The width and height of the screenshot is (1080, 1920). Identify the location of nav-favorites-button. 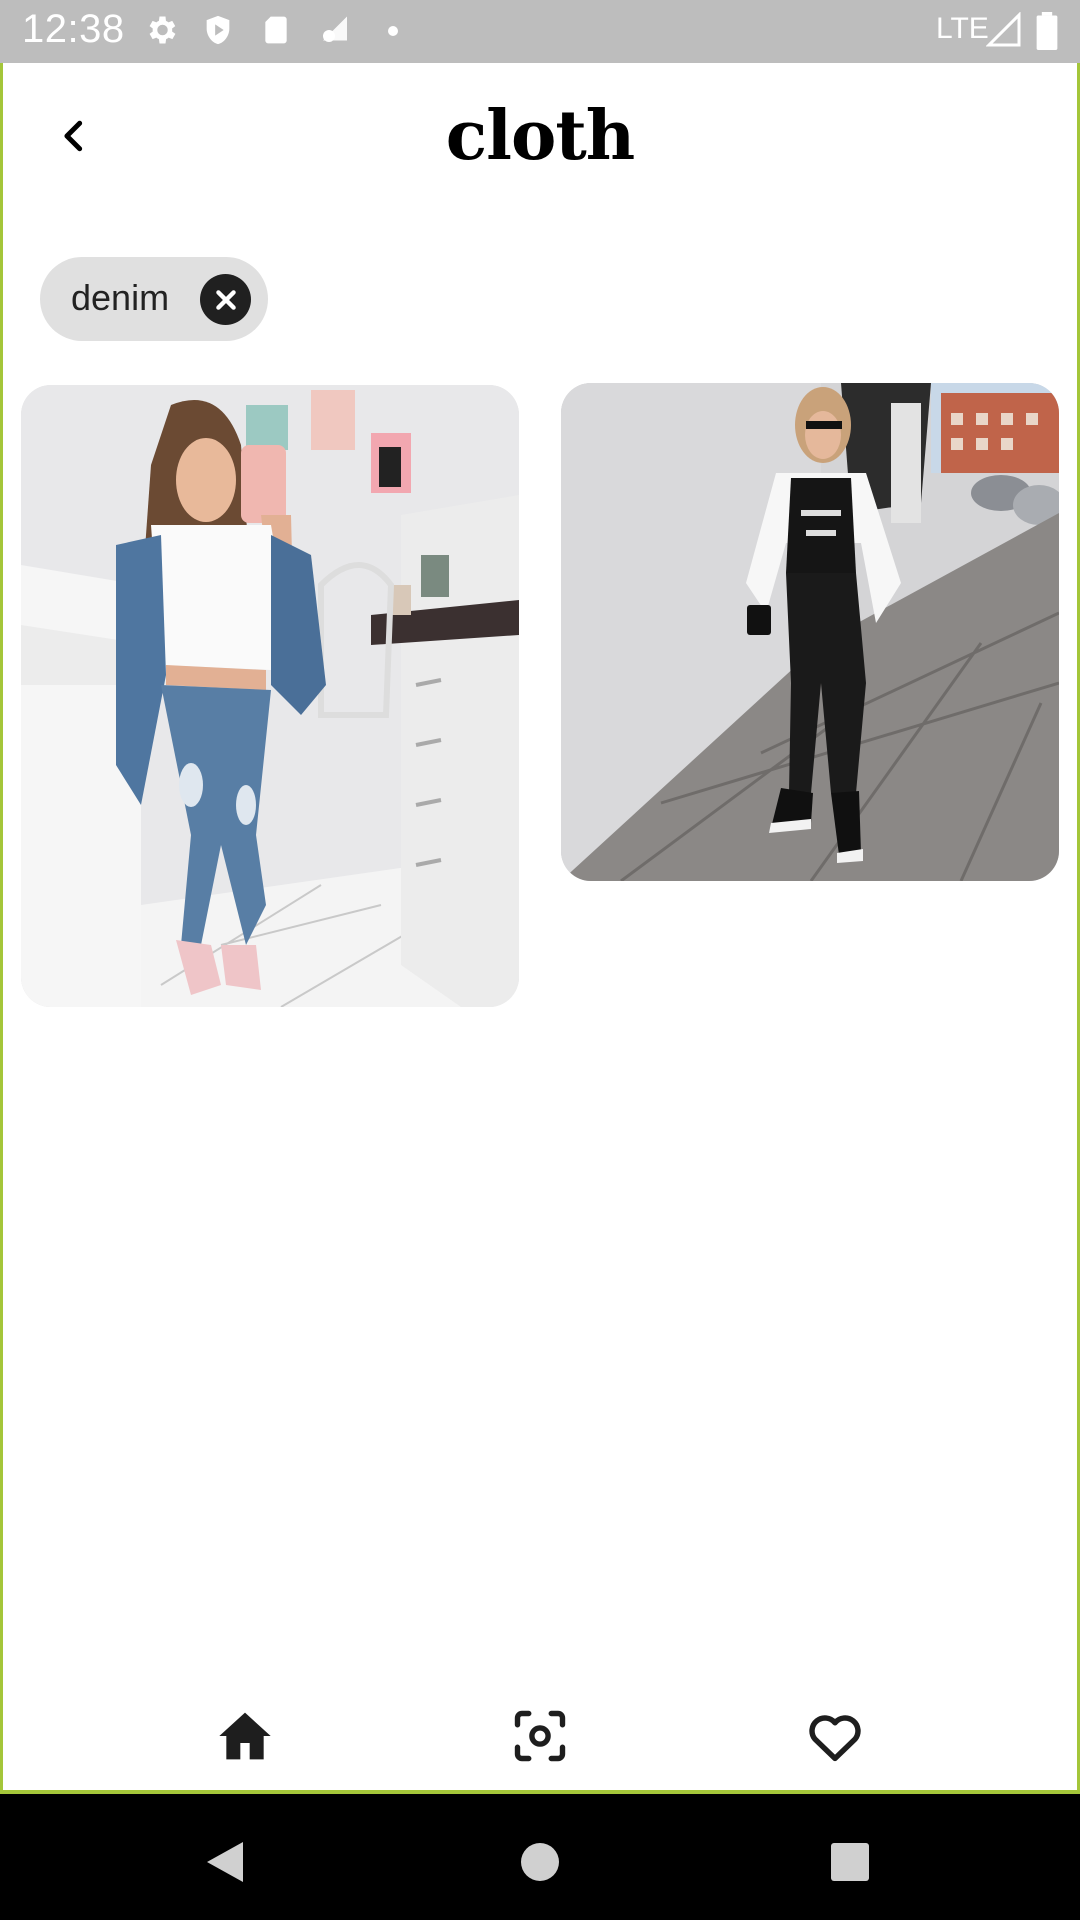
(835, 1736).